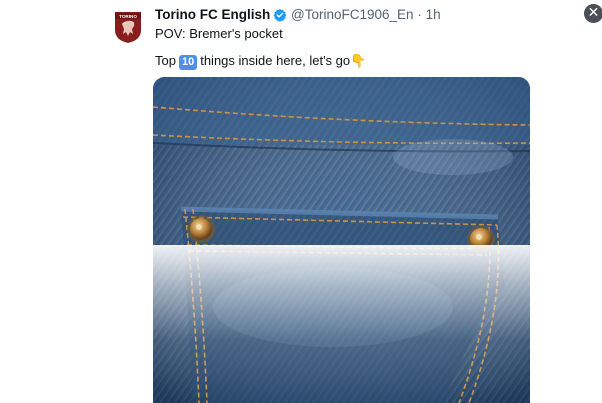 The image size is (602, 403). What do you see at coordinates (280, 16) in the screenshot?
I see `verified-badge-icon` at bounding box center [280, 16].